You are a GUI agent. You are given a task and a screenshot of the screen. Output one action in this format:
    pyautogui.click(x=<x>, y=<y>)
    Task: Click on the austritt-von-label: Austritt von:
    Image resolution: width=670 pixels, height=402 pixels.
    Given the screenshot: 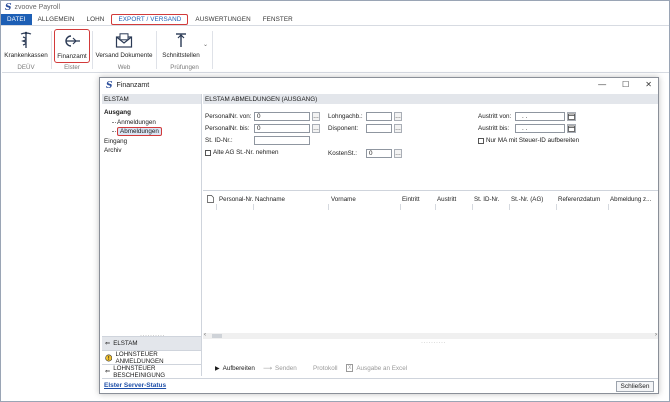 What is the action you would take?
    pyautogui.click(x=495, y=116)
    